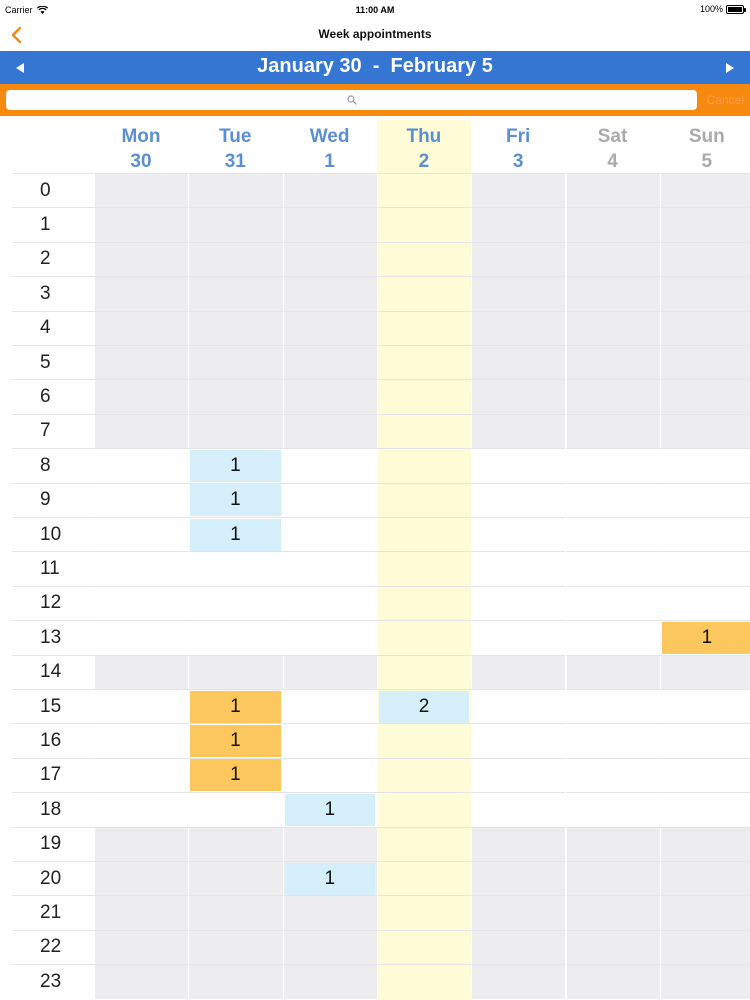 The height and width of the screenshot is (1000, 750). What do you see at coordinates (20, 67) in the screenshot?
I see `previous-week-button` at bounding box center [20, 67].